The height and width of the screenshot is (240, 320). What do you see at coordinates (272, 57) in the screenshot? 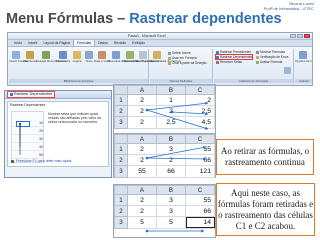
I see `error-check-item: Verificação de Erros` at bounding box center [272, 57].